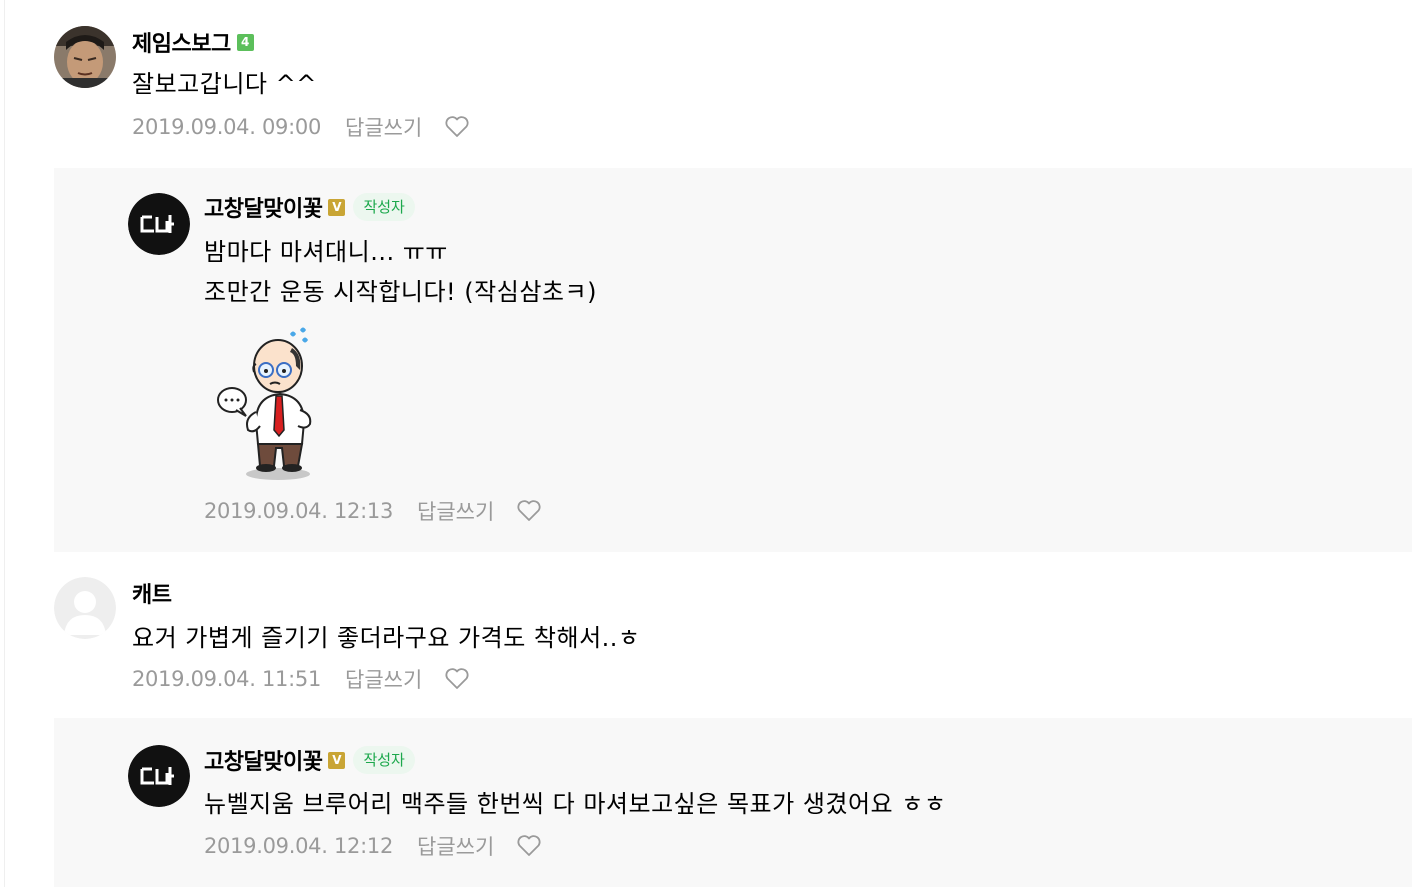  Describe the element at coordinates (272, 406) in the screenshot. I see `sweating-old-man-sticker` at that location.